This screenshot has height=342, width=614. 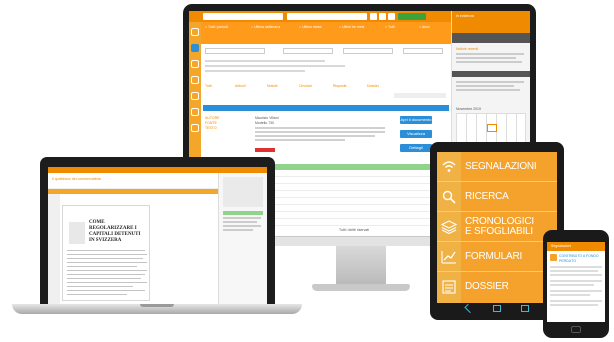 I want to click on details-button: Dettagli, so click(x=416, y=148).